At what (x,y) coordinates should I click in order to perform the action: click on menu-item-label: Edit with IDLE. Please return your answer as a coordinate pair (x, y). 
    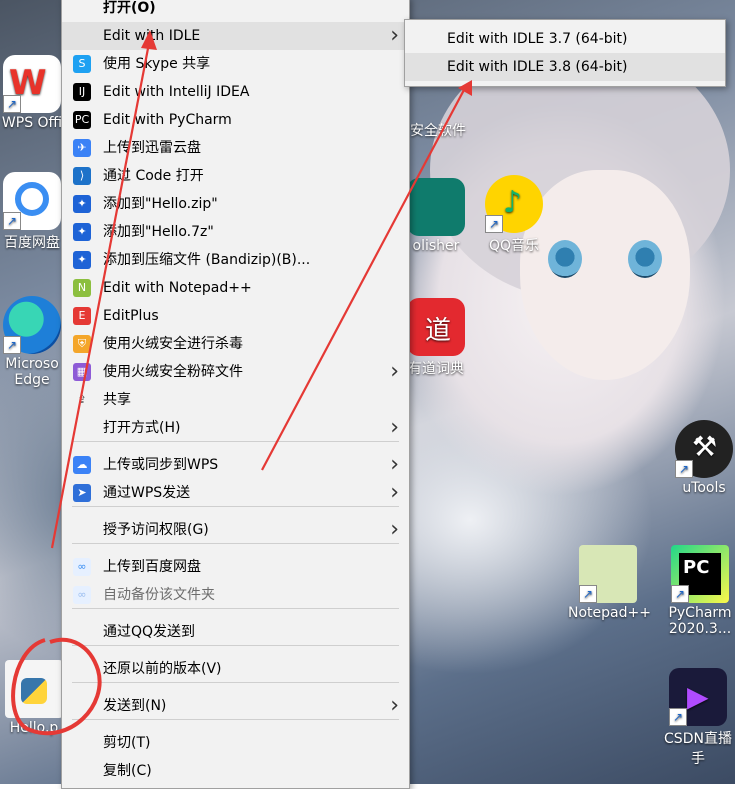
    Looking at the image, I should click on (152, 36).